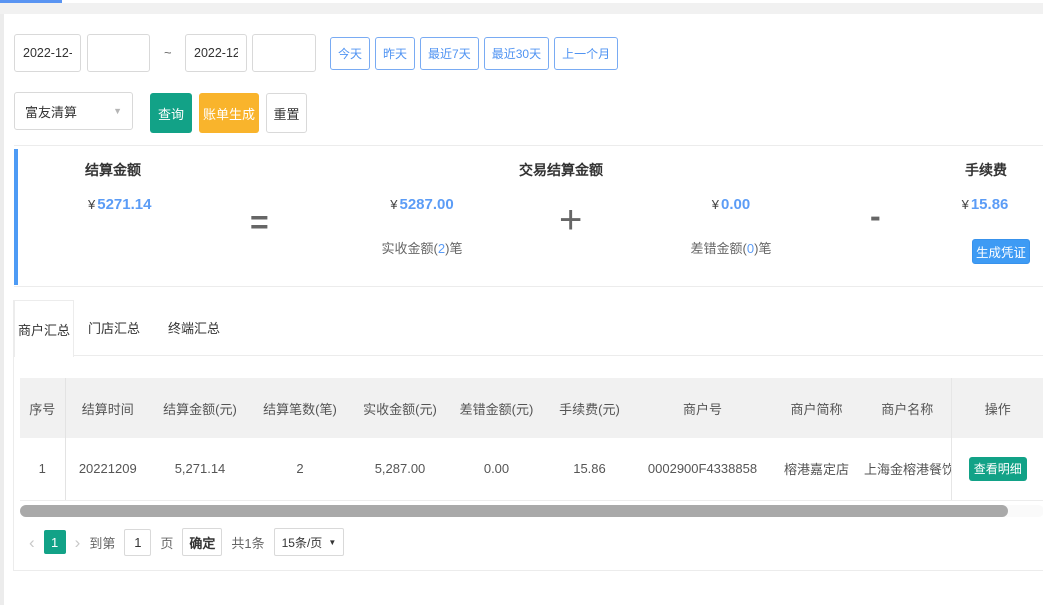 The height and width of the screenshot is (605, 1043). I want to click on end-date-input, so click(216, 53).